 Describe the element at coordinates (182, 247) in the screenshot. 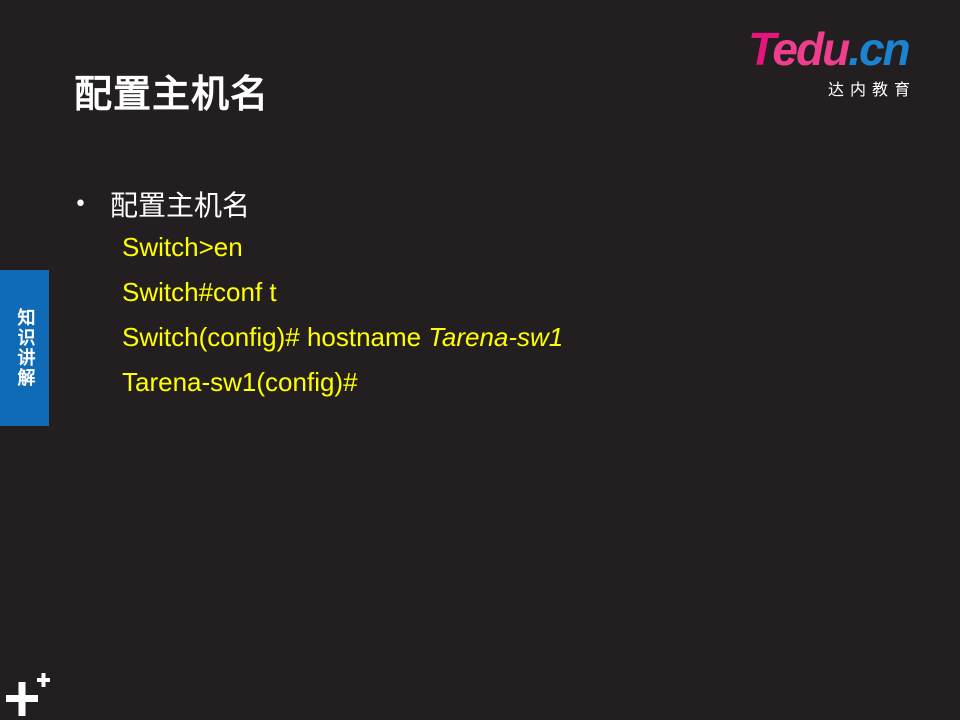

I see `command-text: Switch>en` at that location.